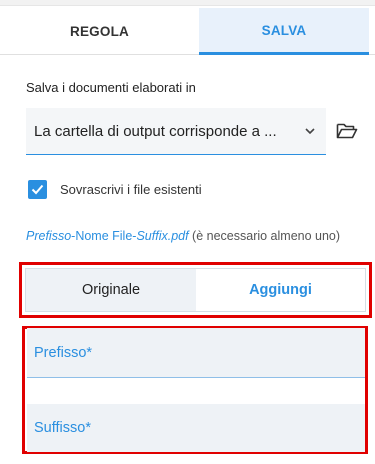 This screenshot has height=464, width=375. I want to click on overwrite-row: Sovrascrivi i file esistenti, so click(115, 189).